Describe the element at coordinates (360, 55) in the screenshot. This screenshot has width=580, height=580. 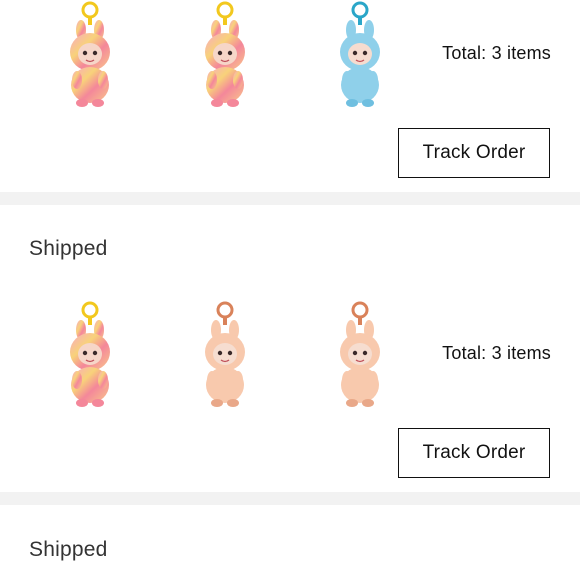
I see `blue-bunny-plush-keychain-icon` at that location.